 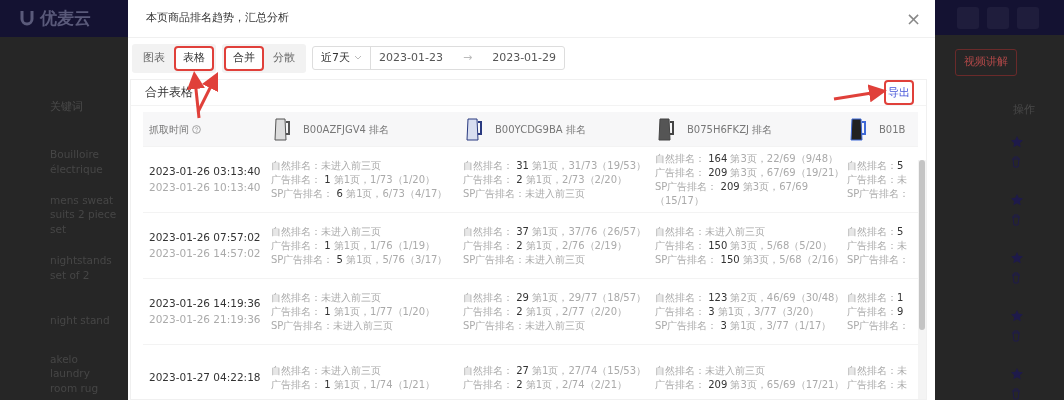 I want to click on ranking-text: 广告排名： 209 第3页，67/69（19/21）, so click(x=750, y=172).